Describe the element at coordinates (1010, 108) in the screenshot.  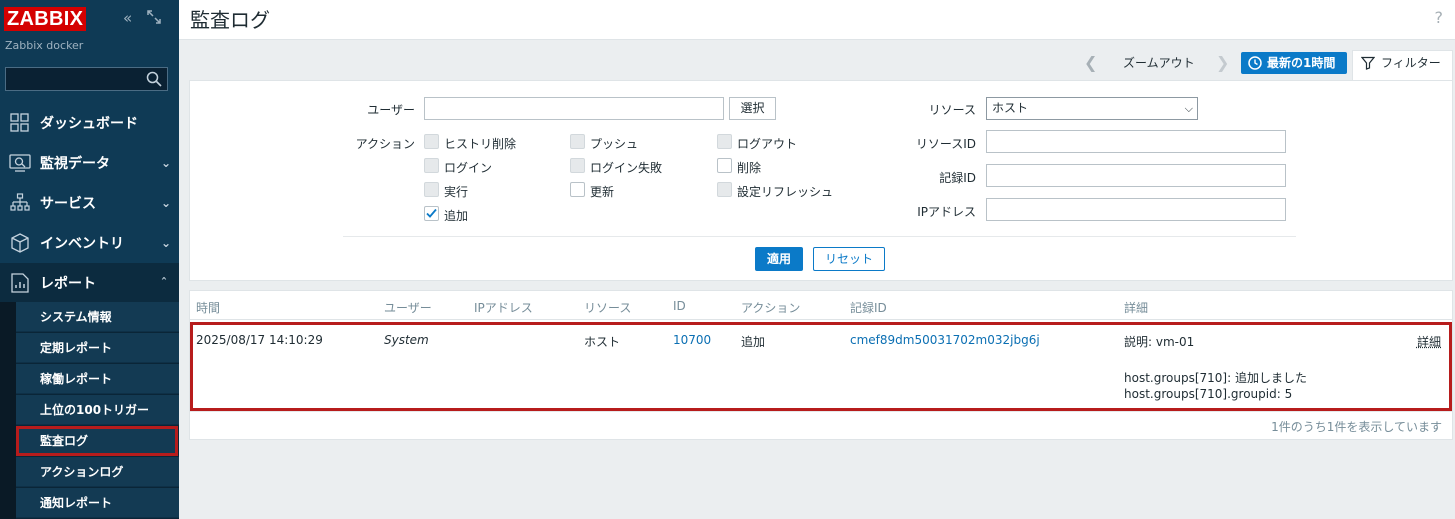
I see `resource-select-value: ホスト` at that location.